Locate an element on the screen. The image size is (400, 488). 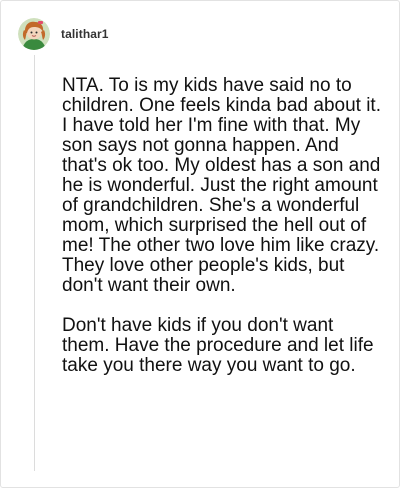
comment-header: talithar1 is located at coordinates (63, 34).